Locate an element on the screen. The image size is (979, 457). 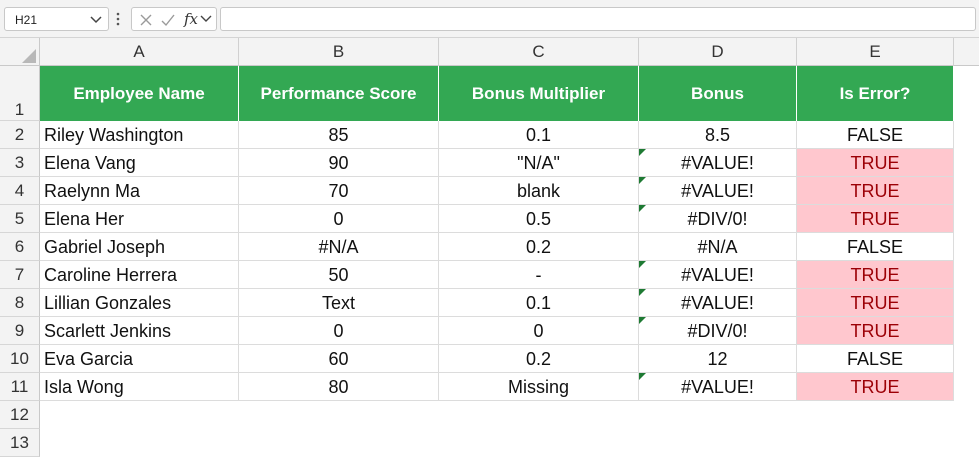
column-header-d: D is located at coordinates (718, 52).